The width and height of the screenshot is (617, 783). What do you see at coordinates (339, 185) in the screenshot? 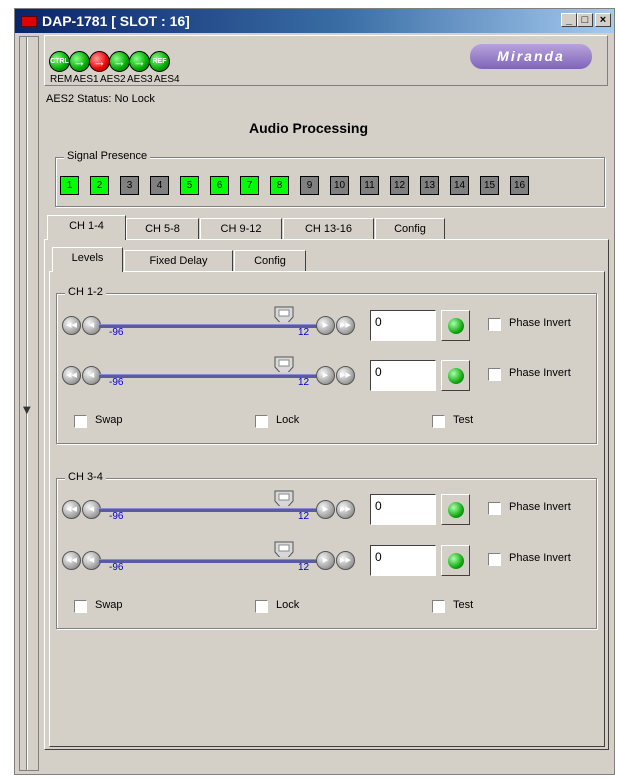
I see `signal-indicator-10: 10` at bounding box center [339, 185].